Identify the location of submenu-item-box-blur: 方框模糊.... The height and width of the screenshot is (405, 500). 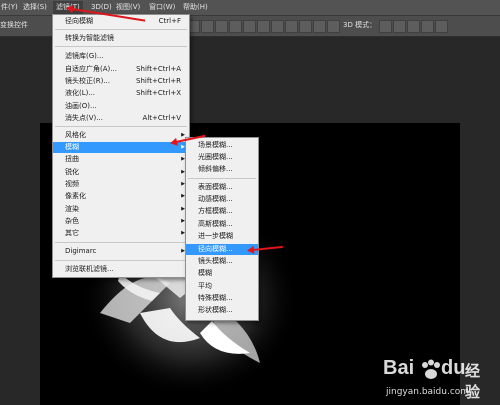
(222, 211).